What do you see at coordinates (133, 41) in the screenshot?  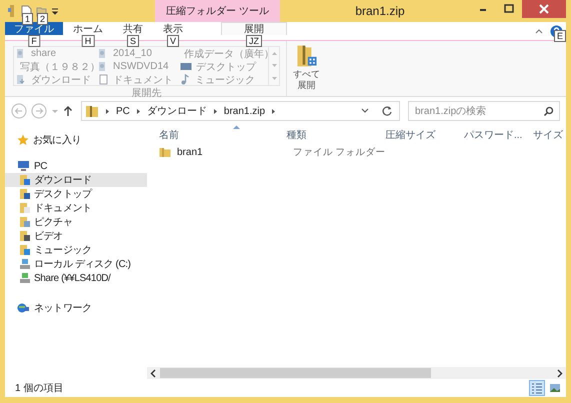 I see `keytip: S` at bounding box center [133, 41].